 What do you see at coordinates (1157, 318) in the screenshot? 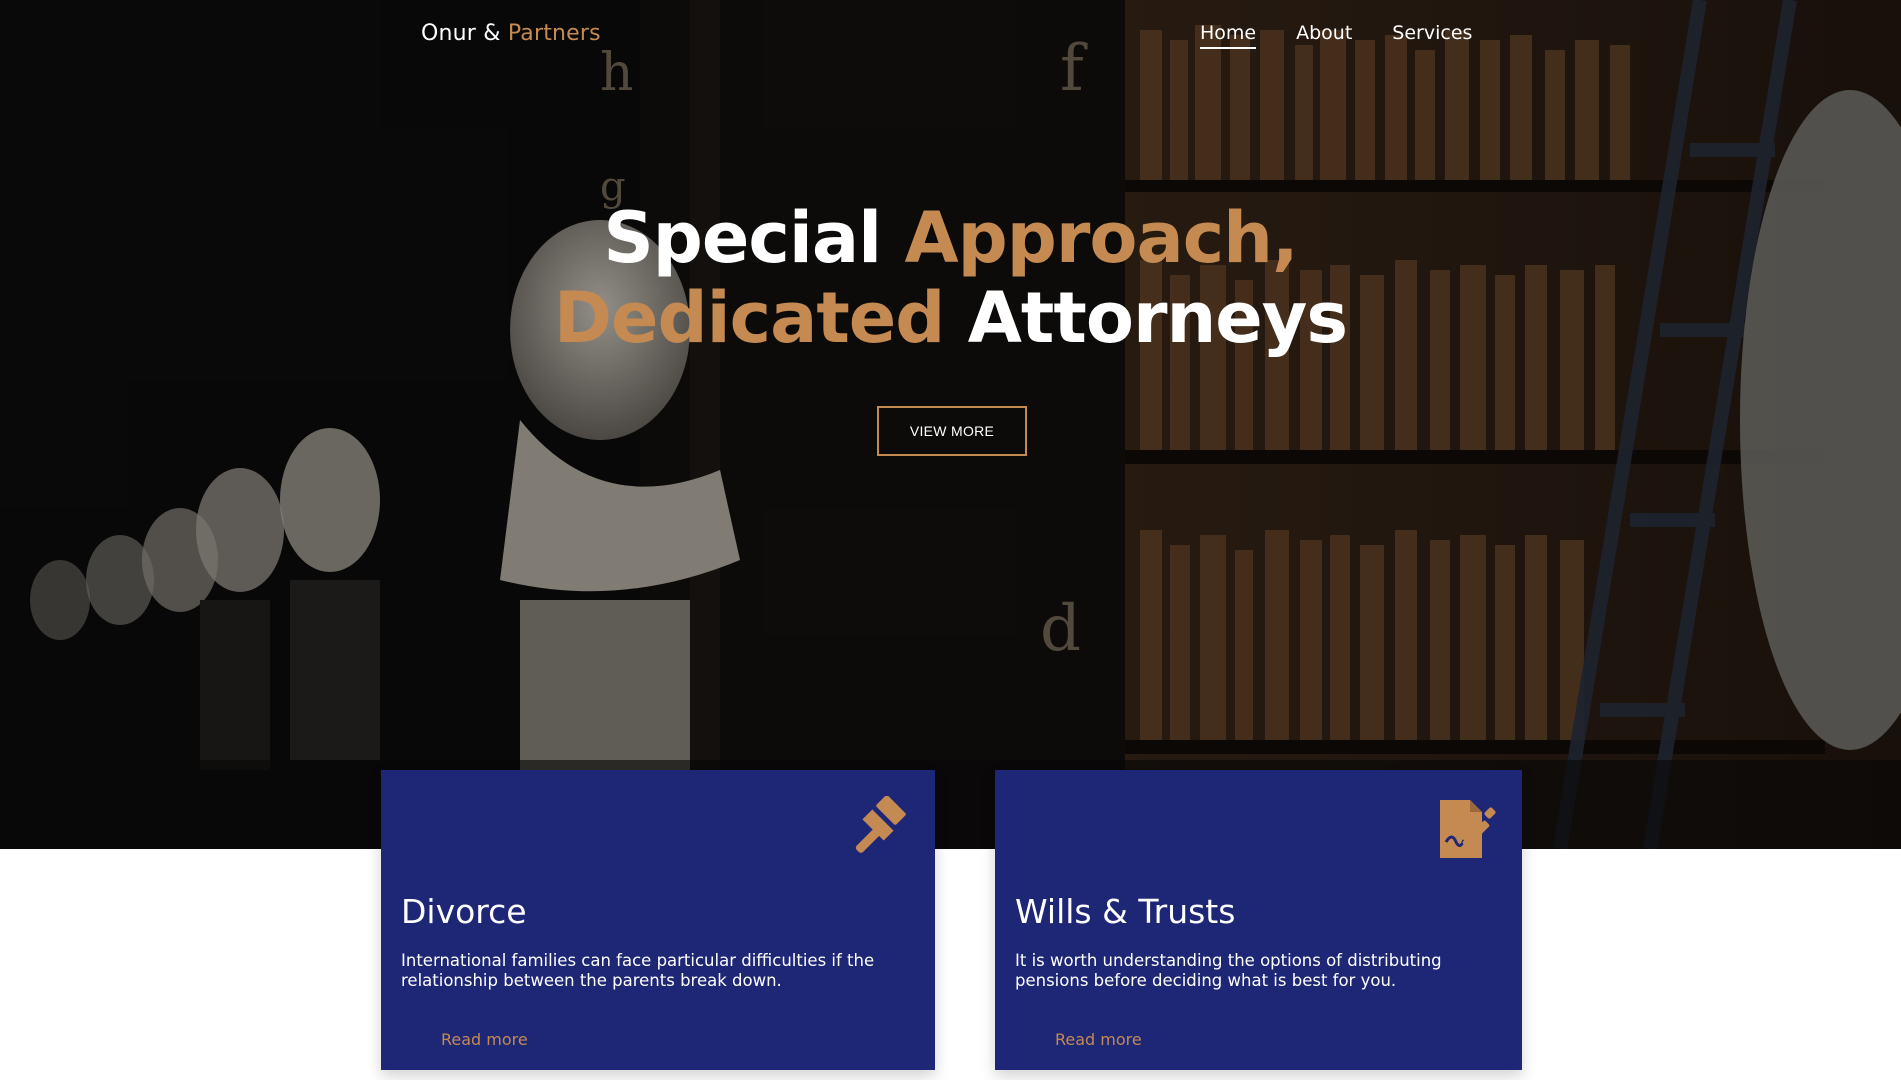
I see `headline-word-attorneys: Attorneys` at bounding box center [1157, 318].